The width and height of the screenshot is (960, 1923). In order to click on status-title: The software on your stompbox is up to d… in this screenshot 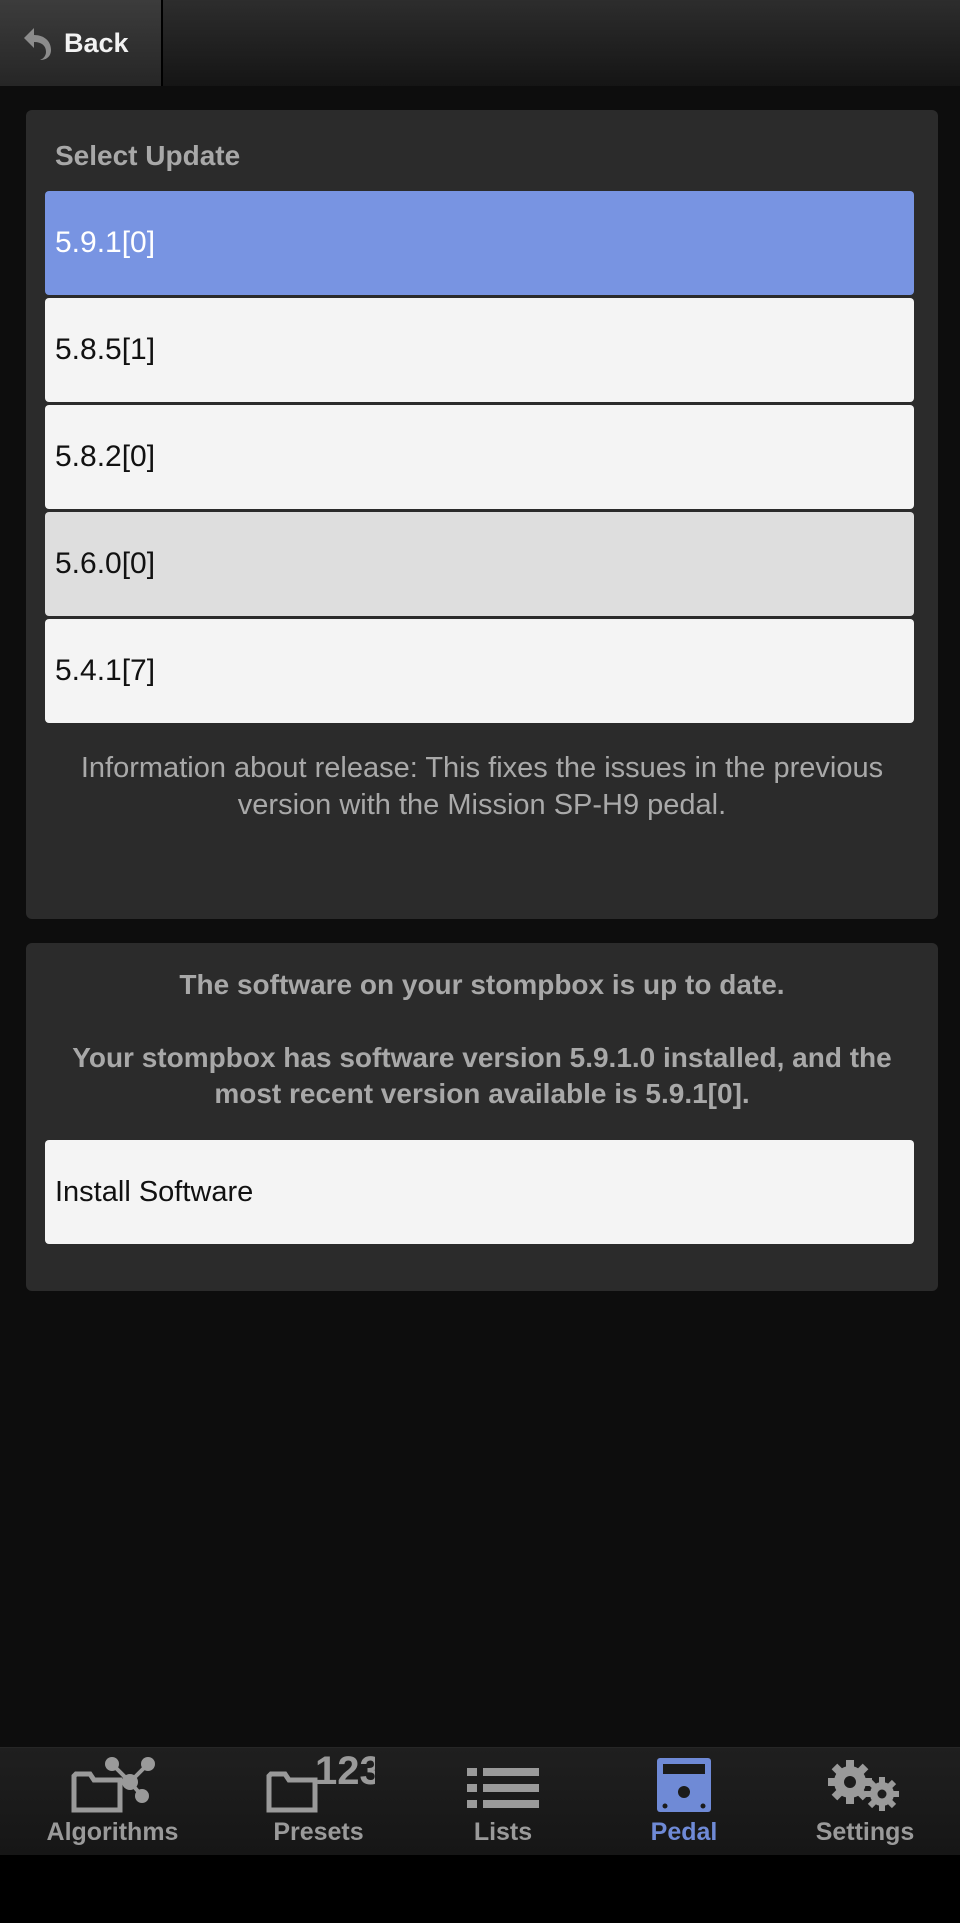, I will do `click(482, 984)`.